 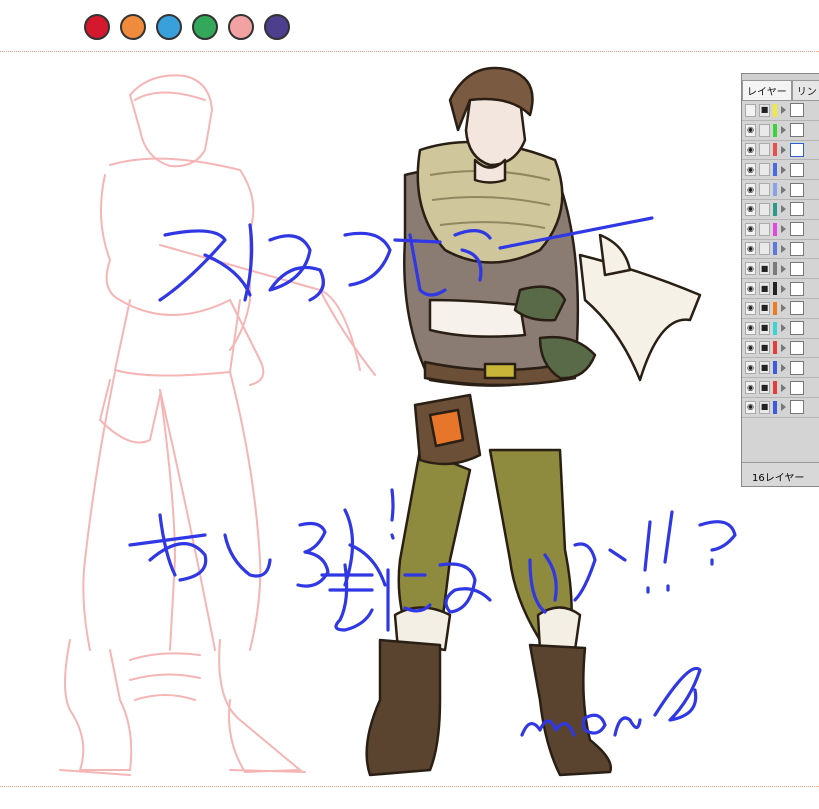 I want to click on layers-panel: レイヤー リン ■ ◉ ◉ ◉ ◉ ◉ ◉ ◉ ◉ ■ ◉ ■ ◉ ■ ◉ ■ ◉ ■ ◉ ■ ◉ ■ ◉ ■ 16レイヤー, so click(x=780, y=280).